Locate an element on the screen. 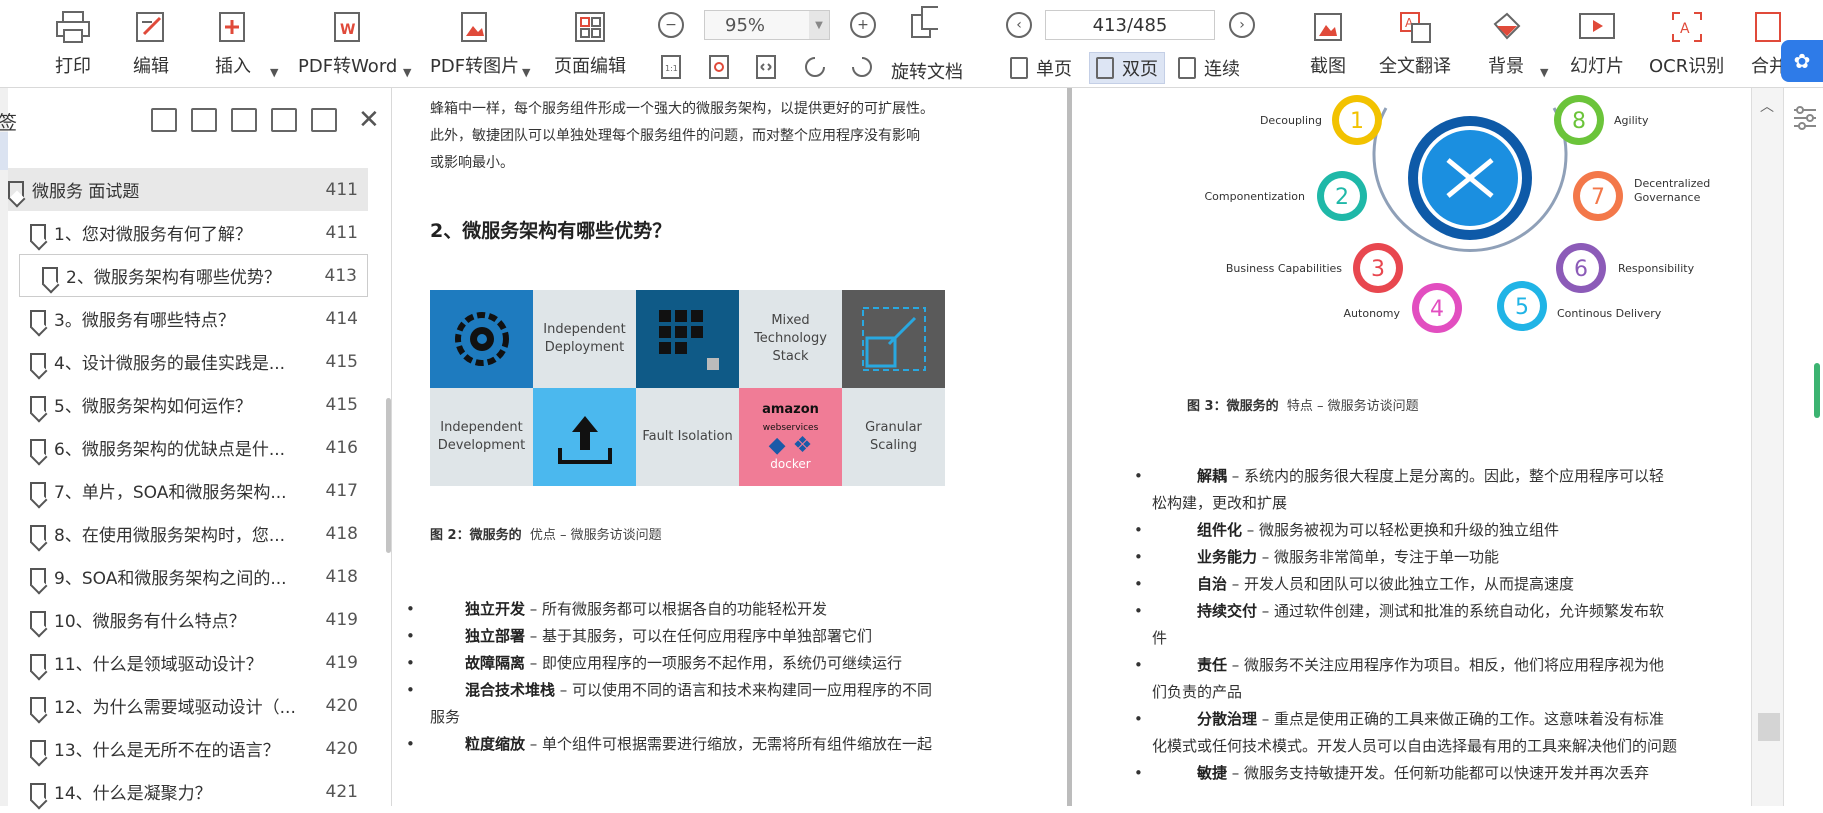 This screenshot has height=813, width=1823. bookmark-item: 12、为什么需要域驱动设计（... 420 is located at coordinates (188, 705).